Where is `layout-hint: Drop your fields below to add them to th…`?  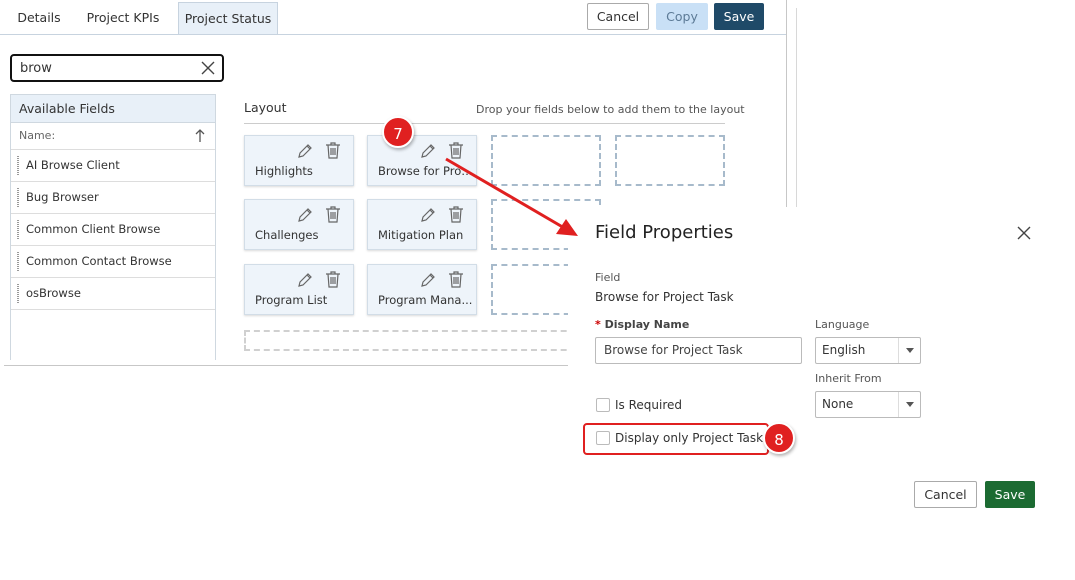
layout-hint: Drop your fields below to add them to th… is located at coordinates (610, 109).